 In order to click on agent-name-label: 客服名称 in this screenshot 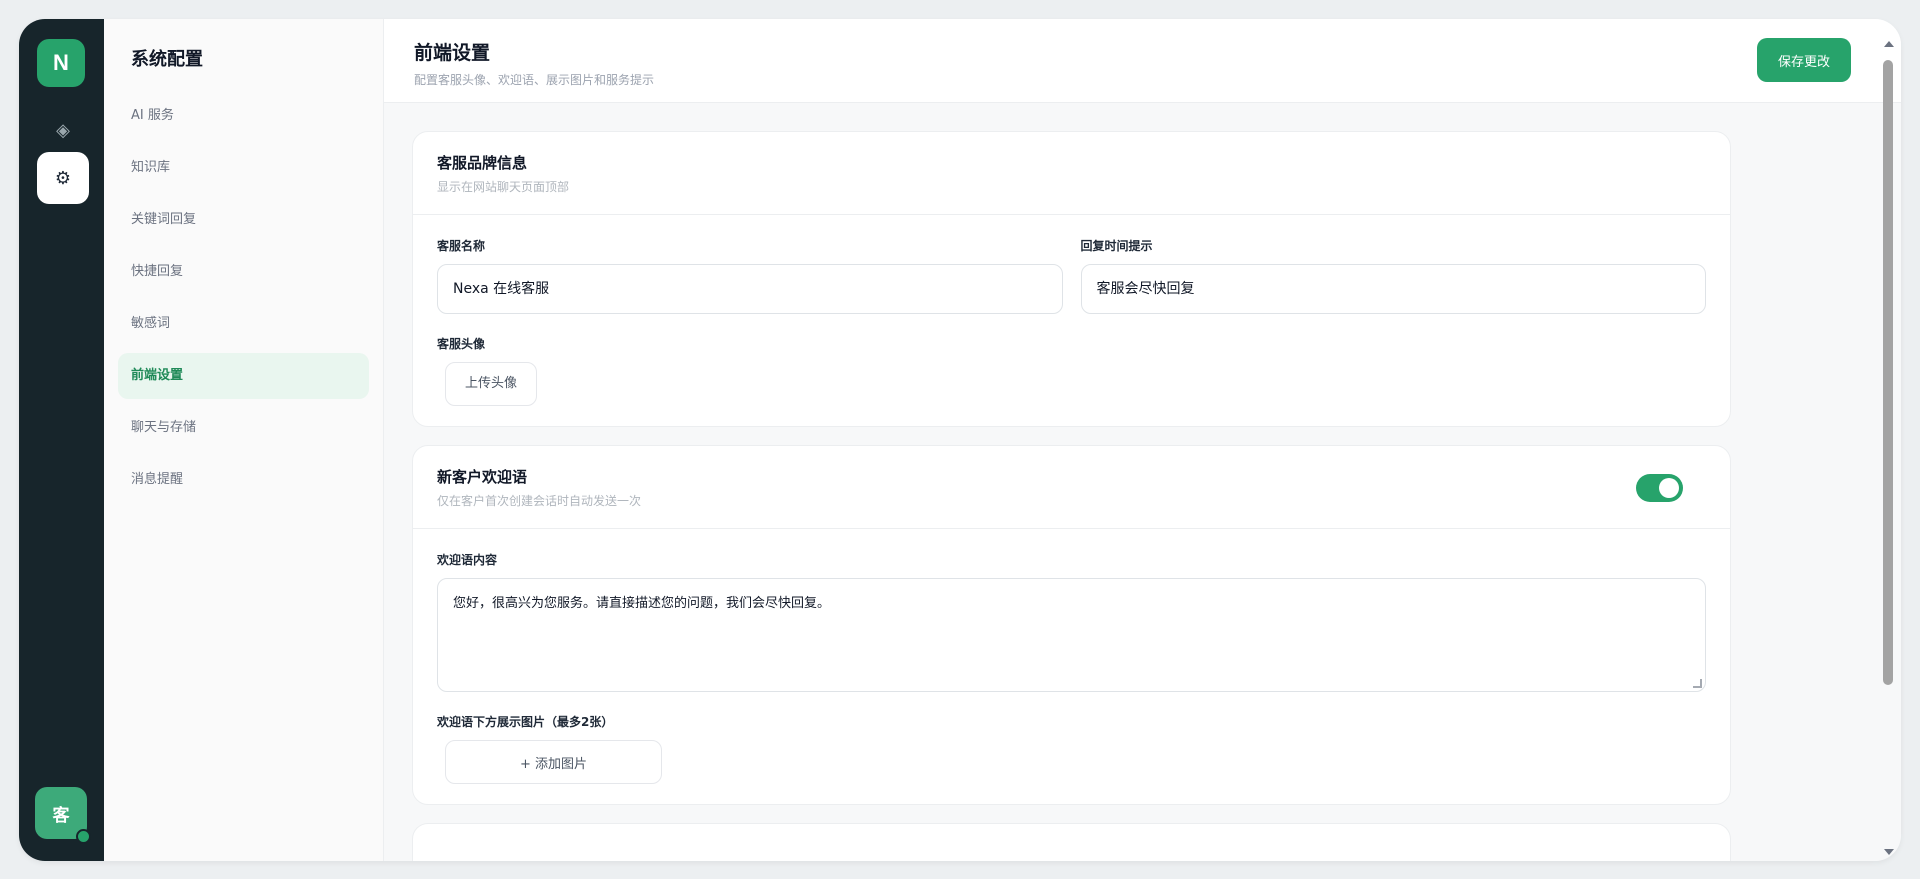, I will do `click(461, 246)`.